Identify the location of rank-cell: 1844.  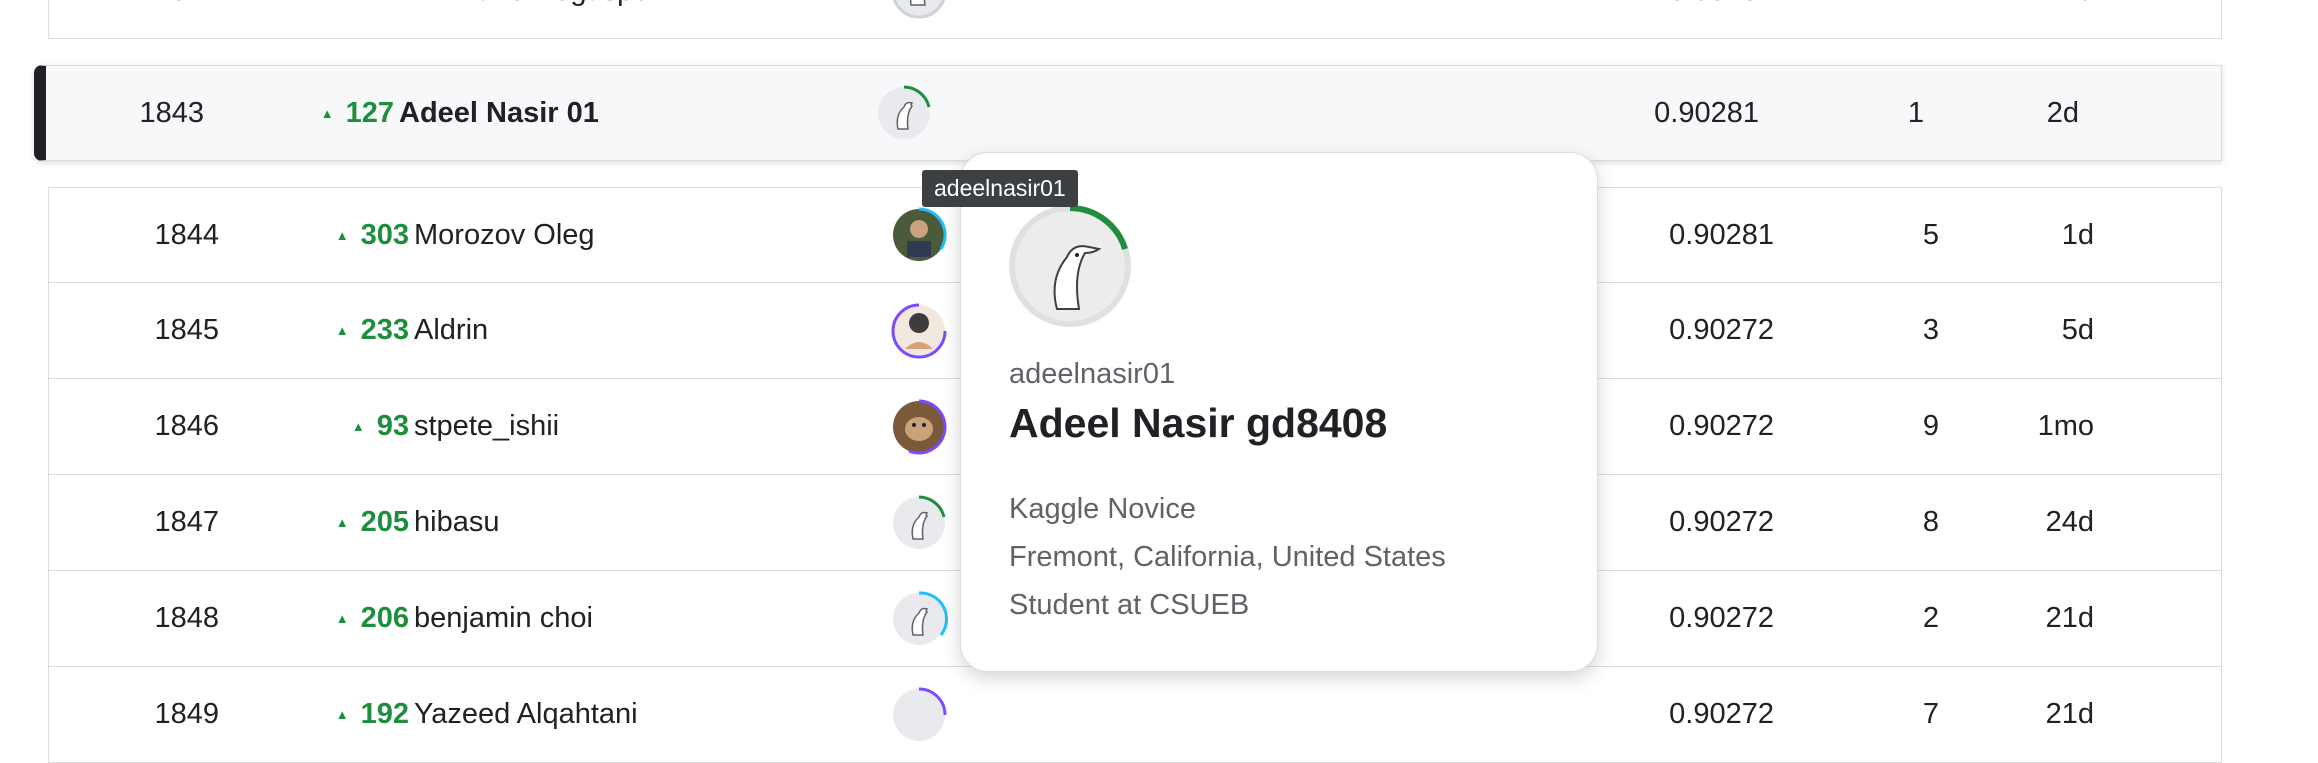
(186, 234).